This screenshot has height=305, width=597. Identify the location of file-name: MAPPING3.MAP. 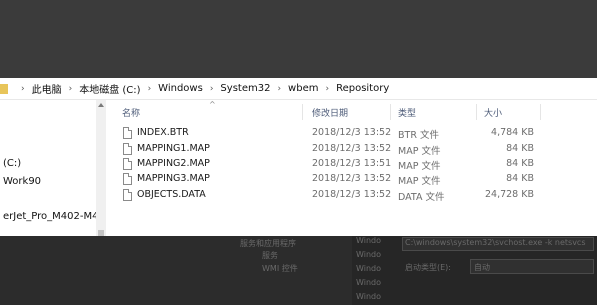
(173, 178).